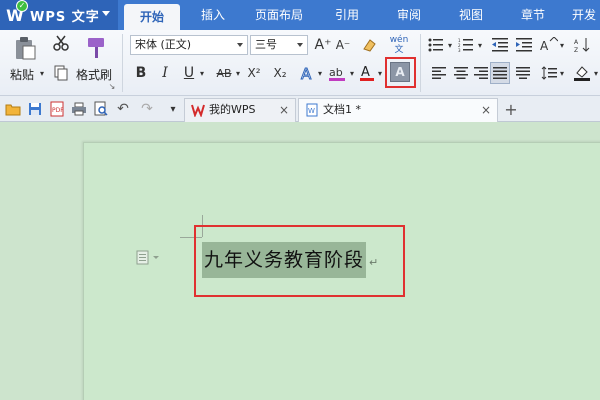 The image size is (600, 400). I want to click on tab-references: 引用, so click(347, 15).